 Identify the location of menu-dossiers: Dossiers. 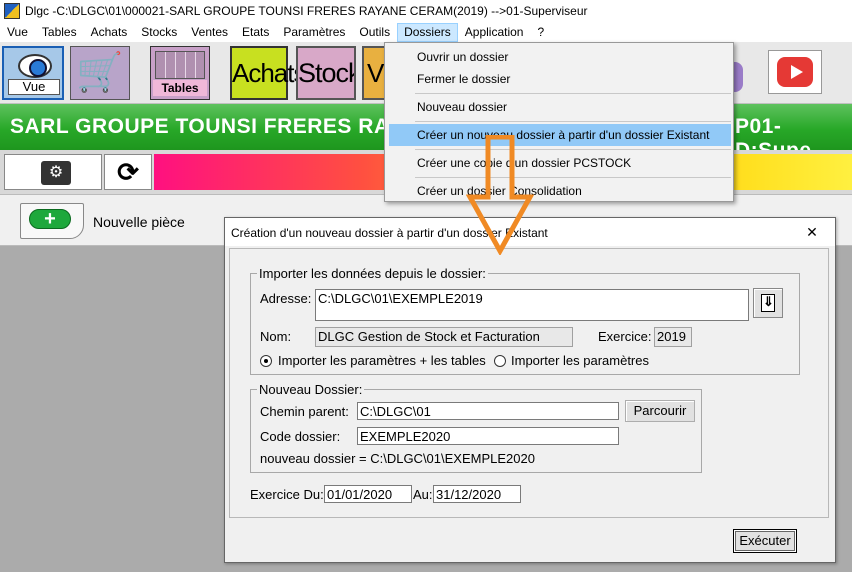
(427, 32).